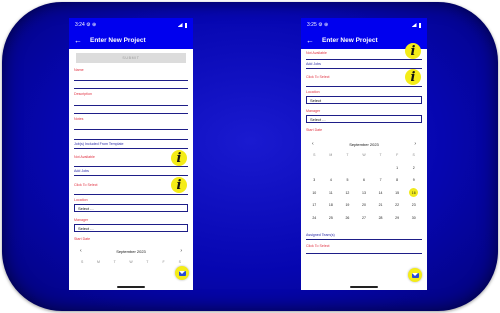 This screenshot has width=500, height=313. What do you see at coordinates (413, 180) in the screenshot?
I see `calendar-day: 9` at bounding box center [413, 180].